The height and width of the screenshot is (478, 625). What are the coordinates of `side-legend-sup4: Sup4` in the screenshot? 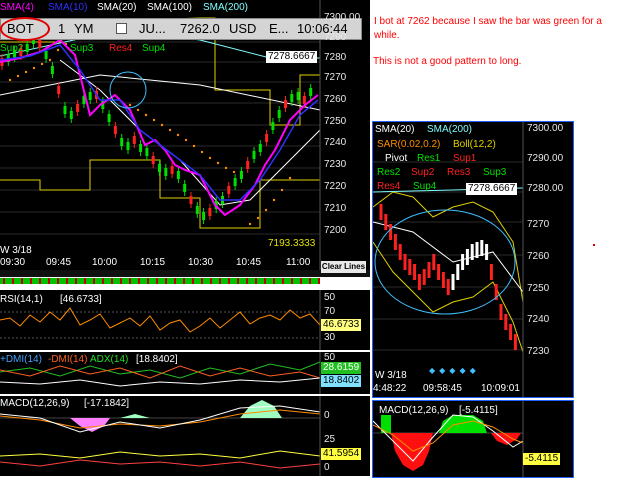 It's located at (425, 186).